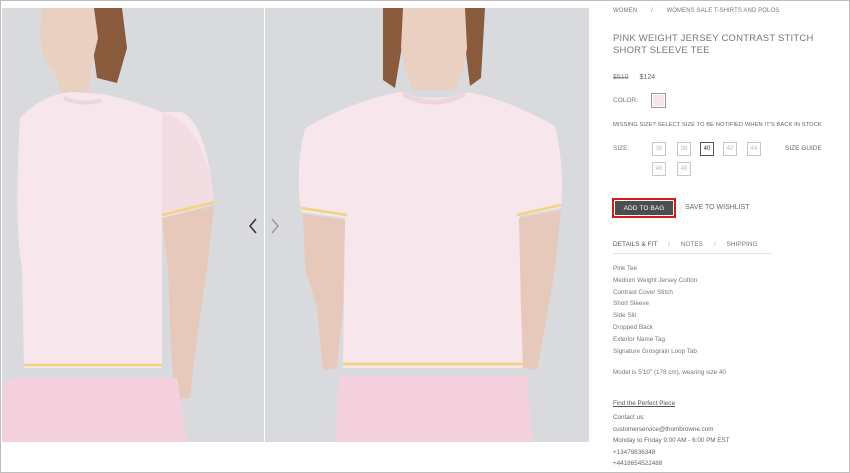 Image resolution: width=850 pixels, height=473 pixels. What do you see at coordinates (684, 169) in the screenshot?
I see `size-option-48: 48` at bounding box center [684, 169].